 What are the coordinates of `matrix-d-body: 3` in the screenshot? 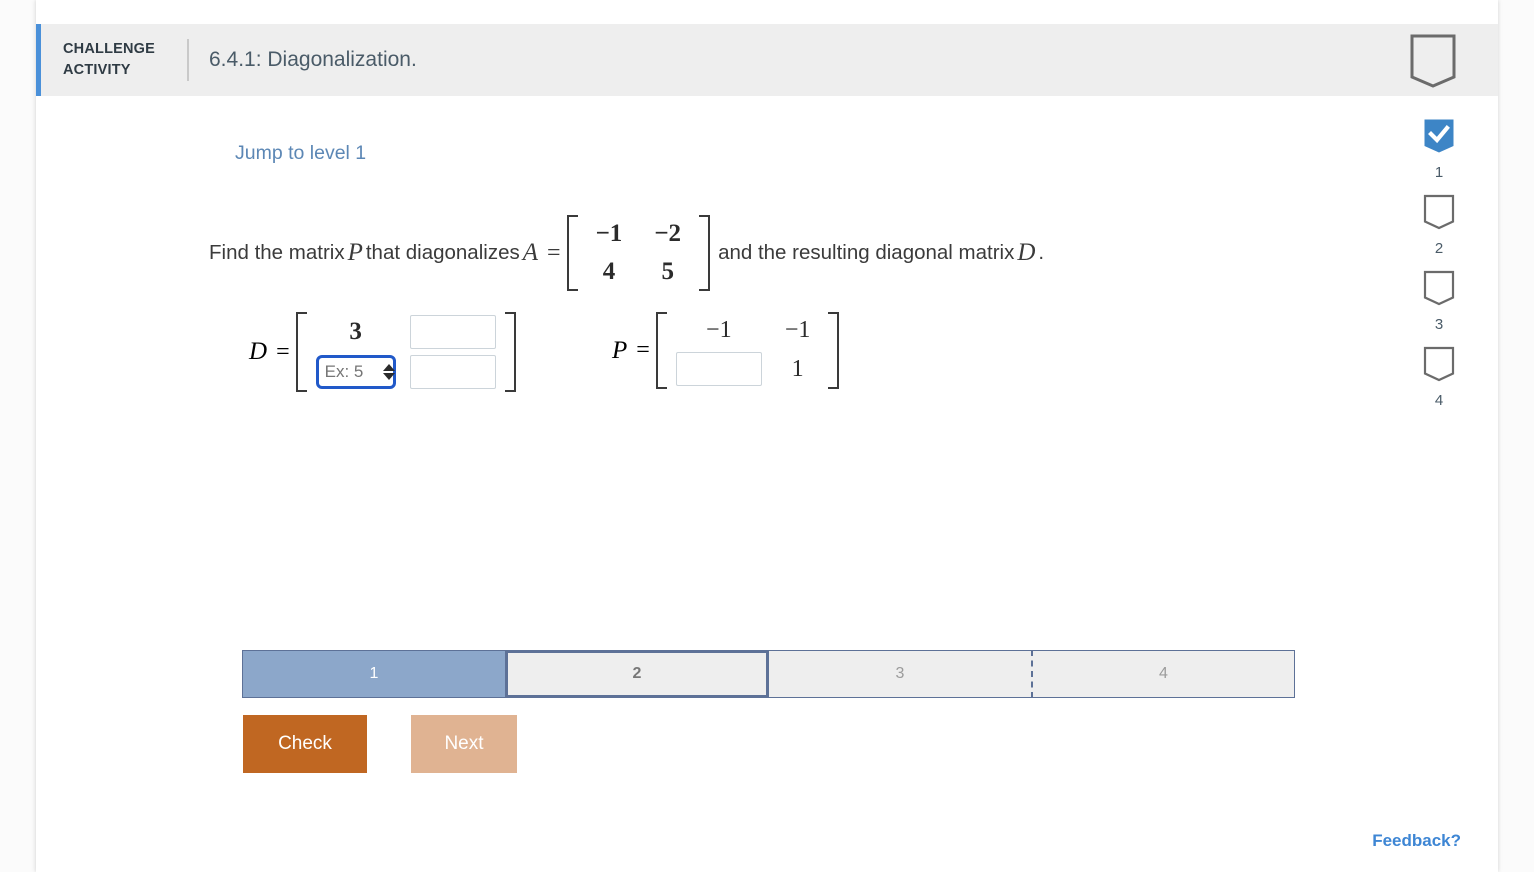 It's located at (405, 352).